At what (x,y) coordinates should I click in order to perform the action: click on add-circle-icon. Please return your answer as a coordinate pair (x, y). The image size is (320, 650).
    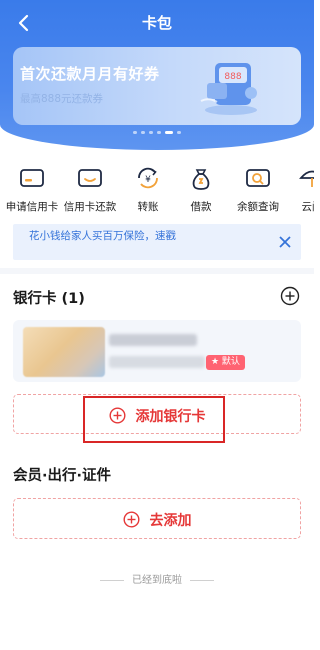
    Looking at the image, I should click on (131, 519).